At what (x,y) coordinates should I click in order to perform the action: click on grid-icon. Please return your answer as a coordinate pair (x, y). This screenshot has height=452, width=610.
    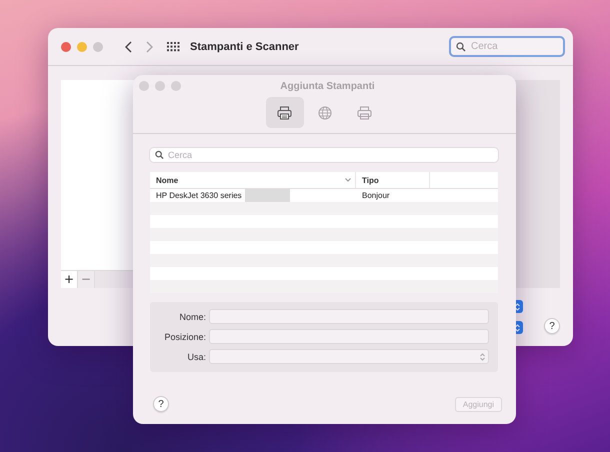
    Looking at the image, I should click on (173, 47).